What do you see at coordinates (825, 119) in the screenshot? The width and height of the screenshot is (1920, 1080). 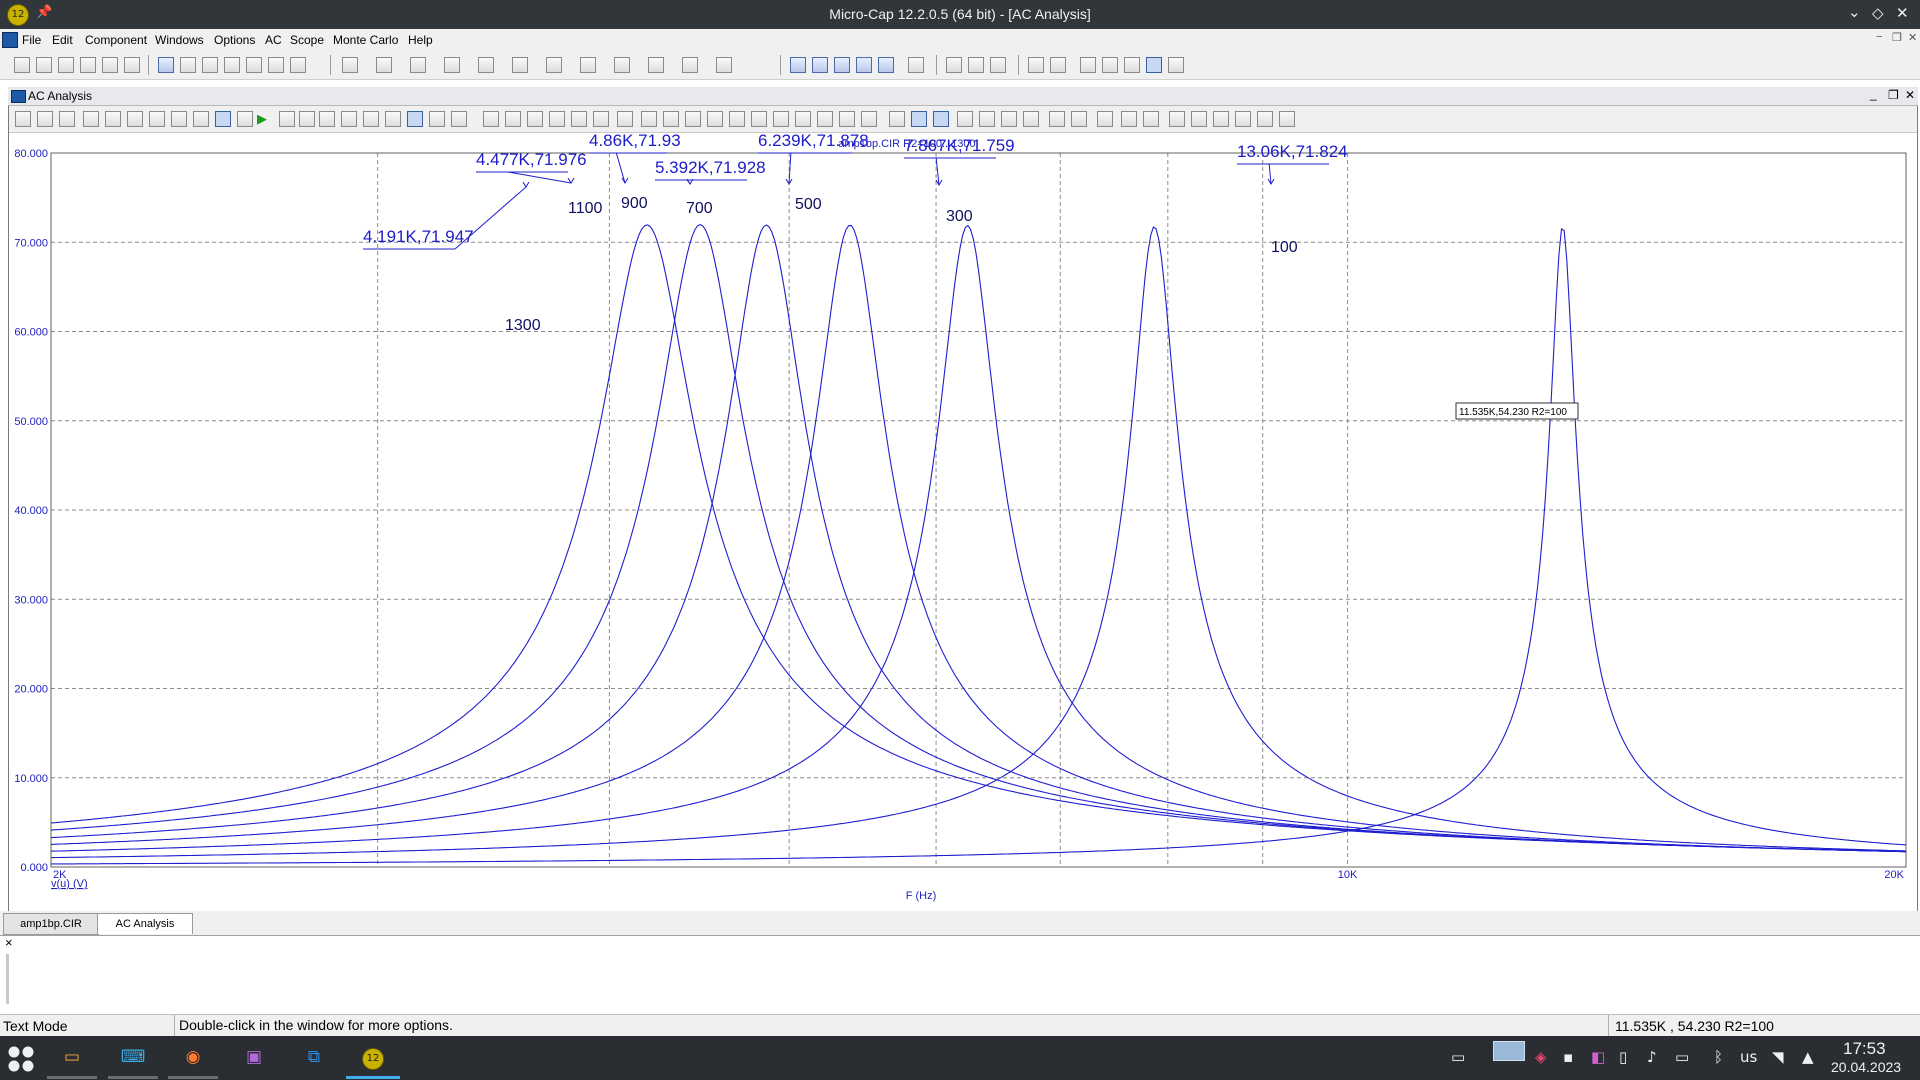 I see `go-to-y-icon` at bounding box center [825, 119].